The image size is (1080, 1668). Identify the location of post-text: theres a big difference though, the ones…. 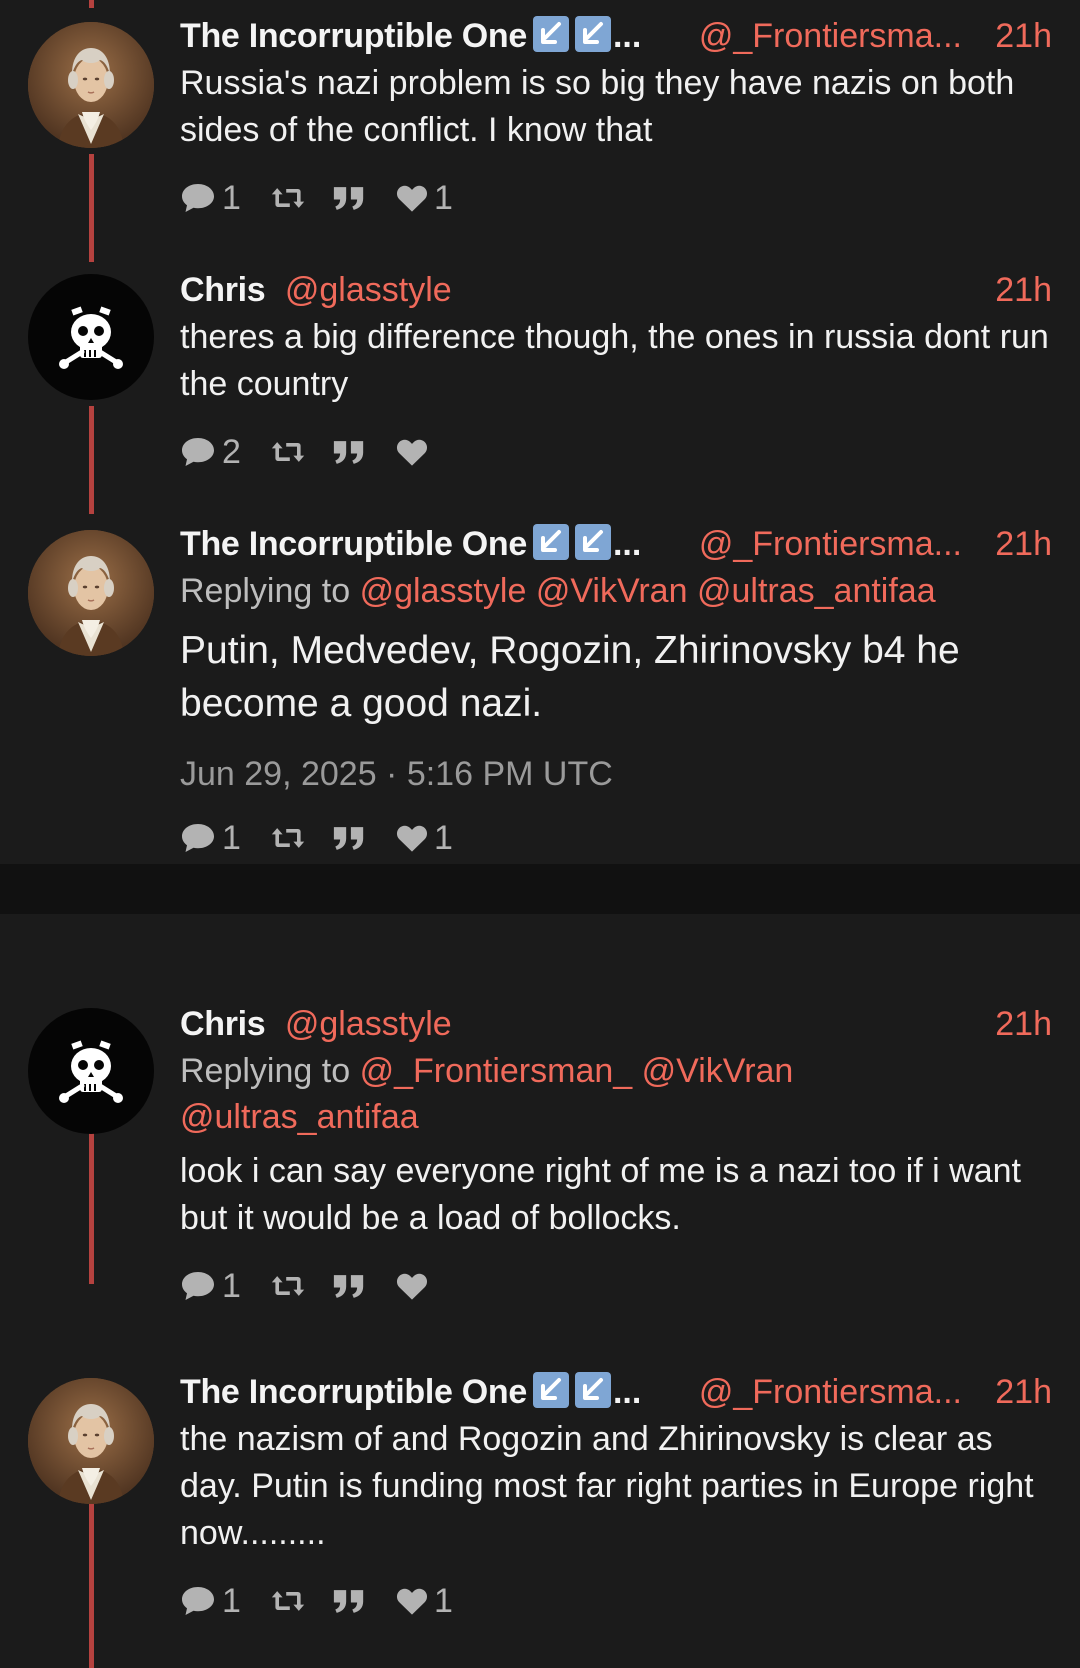
(614, 360).